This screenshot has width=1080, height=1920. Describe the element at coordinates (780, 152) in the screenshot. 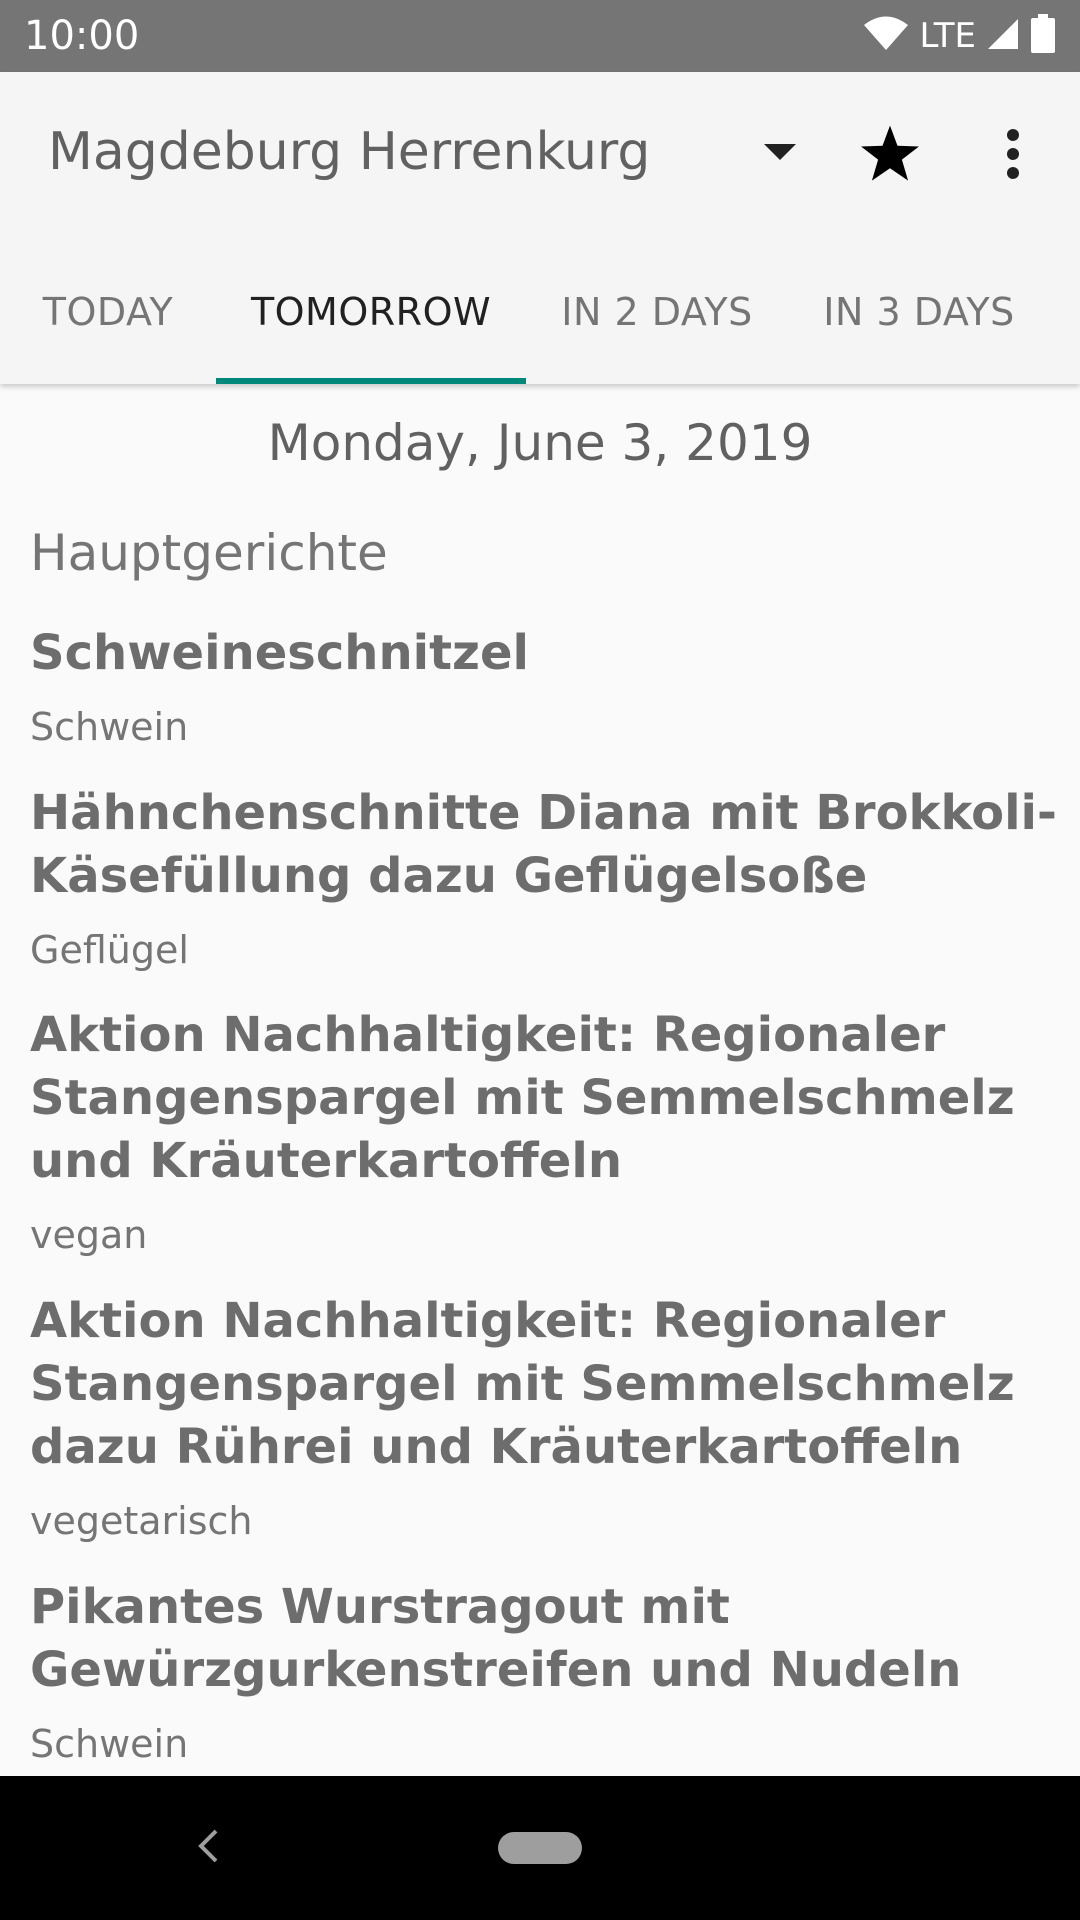

I see `dropdown-arrow-icon` at that location.